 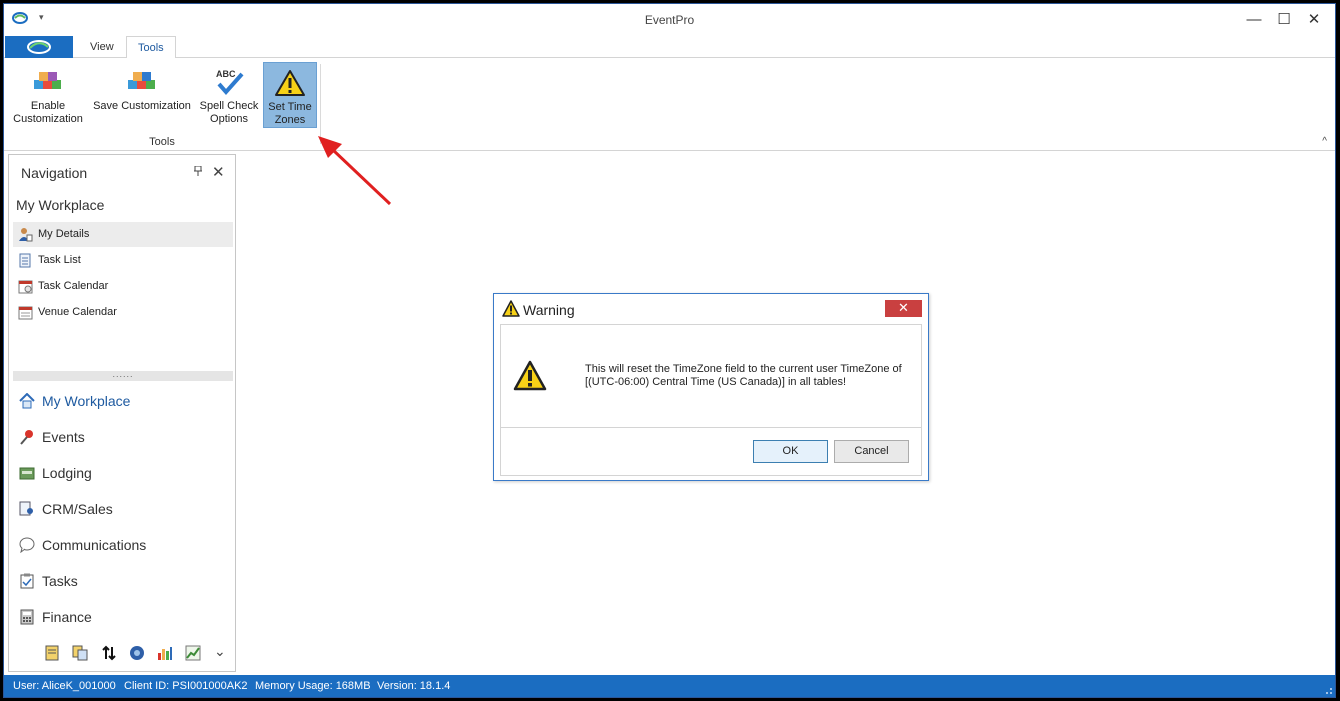 I want to click on window-title: EventPro, so click(x=669, y=20).